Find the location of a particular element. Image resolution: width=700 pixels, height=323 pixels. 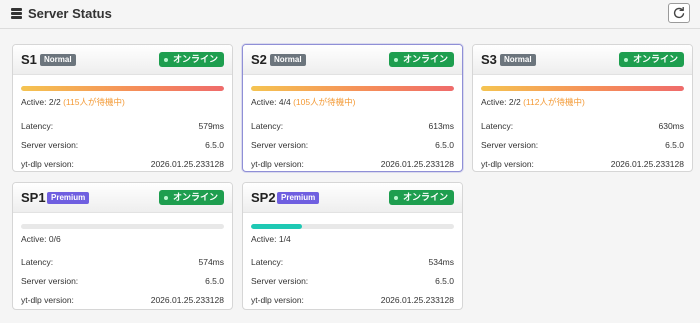

server-name: SP1 is located at coordinates (33, 197).